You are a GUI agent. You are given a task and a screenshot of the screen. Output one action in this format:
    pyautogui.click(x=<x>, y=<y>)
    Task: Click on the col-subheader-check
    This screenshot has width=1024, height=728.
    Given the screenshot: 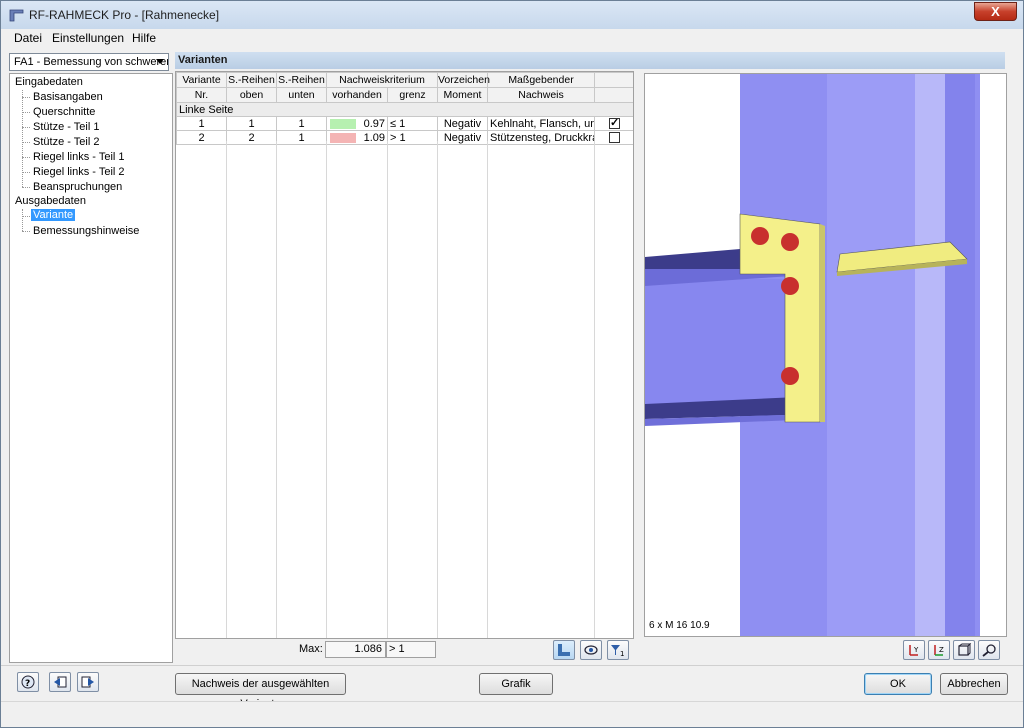 What is the action you would take?
    pyautogui.click(x=613, y=95)
    